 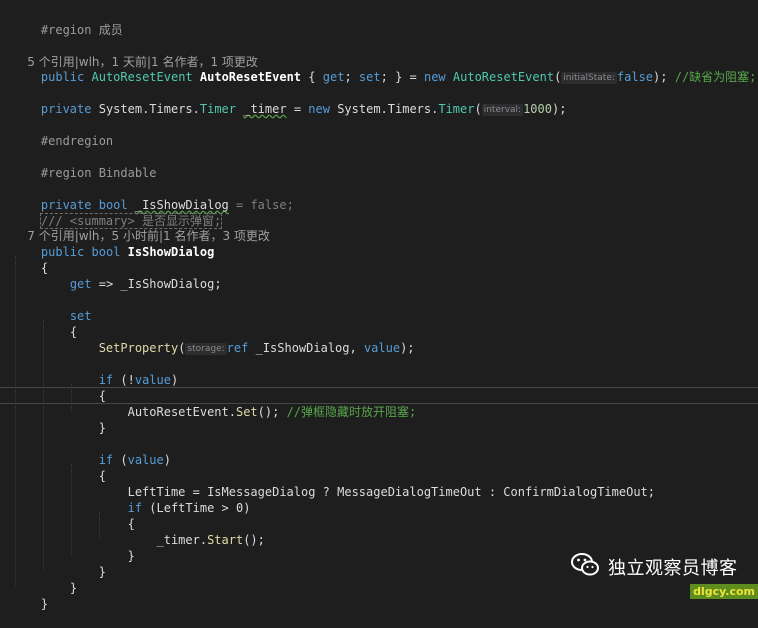 What do you see at coordinates (107, 30) in the screenshot?
I see `region-name: 成员` at bounding box center [107, 30].